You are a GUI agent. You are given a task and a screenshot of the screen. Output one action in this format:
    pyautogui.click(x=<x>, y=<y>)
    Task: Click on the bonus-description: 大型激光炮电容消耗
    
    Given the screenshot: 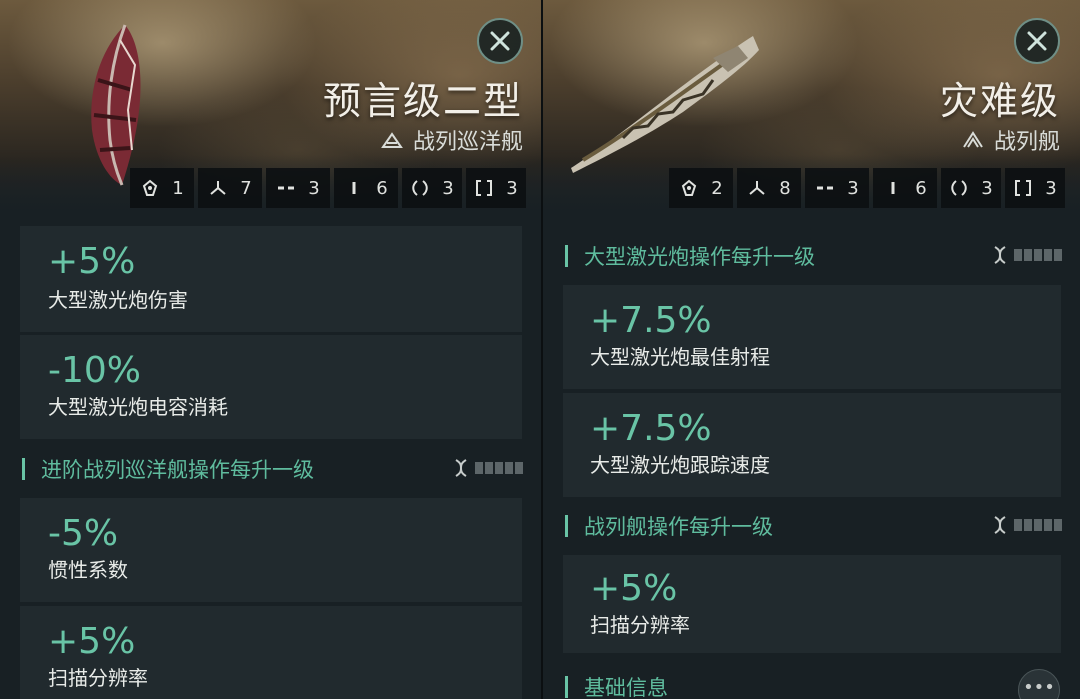 What is the action you would take?
    pyautogui.click(x=138, y=407)
    